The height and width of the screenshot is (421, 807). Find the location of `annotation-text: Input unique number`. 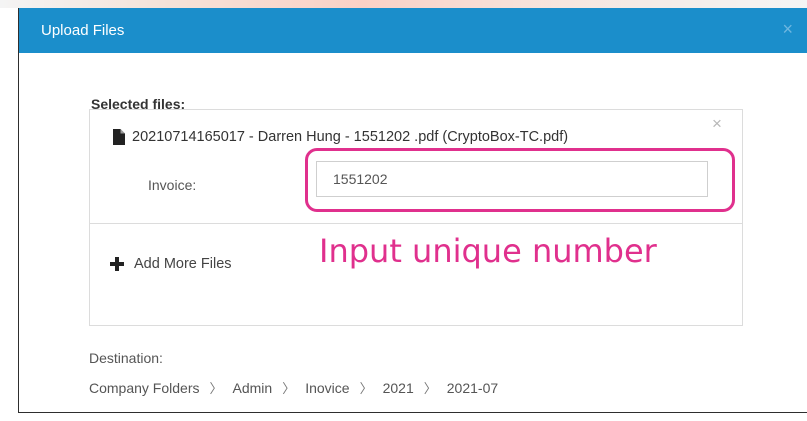

annotation-text: Input unique number is located at coordinates (488, 251).